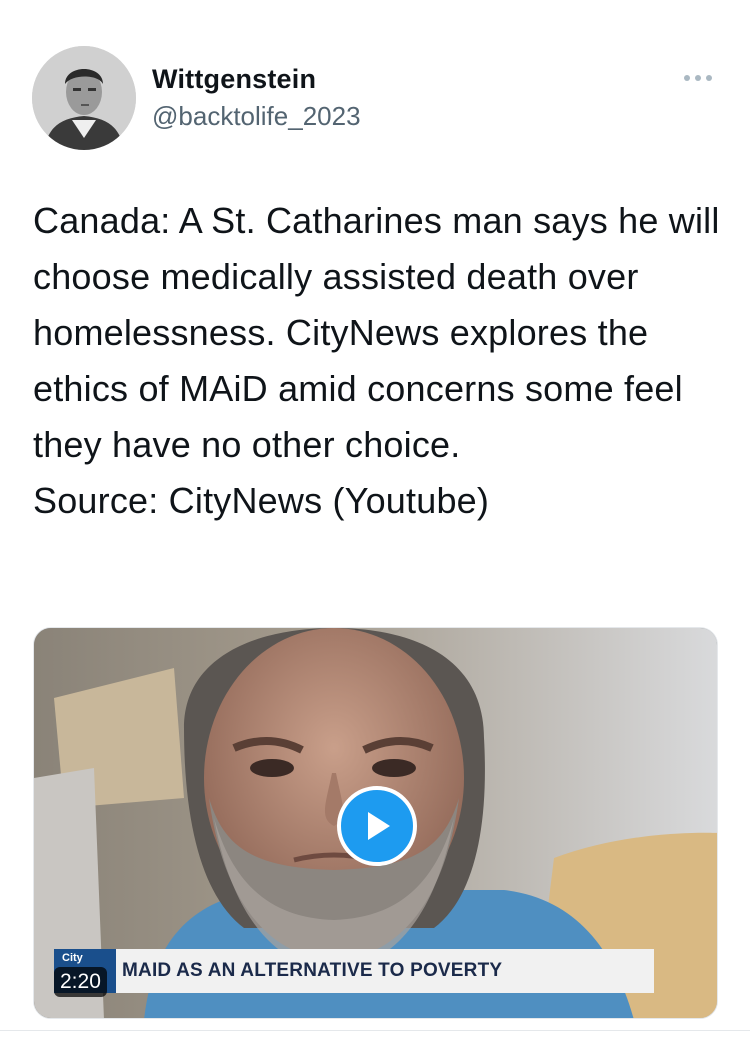  Describe the element at coordinates (256, 116) in the screenshot. I see `author-handle: @backtolife_2023` at that location.